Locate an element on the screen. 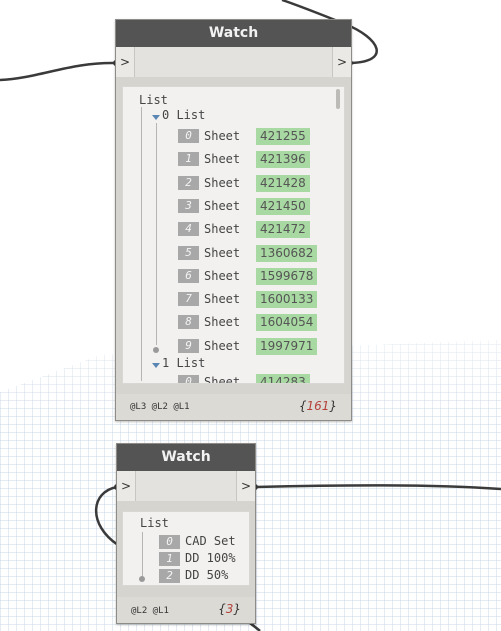  item-index: 8 is located at coordinates (188, 322).